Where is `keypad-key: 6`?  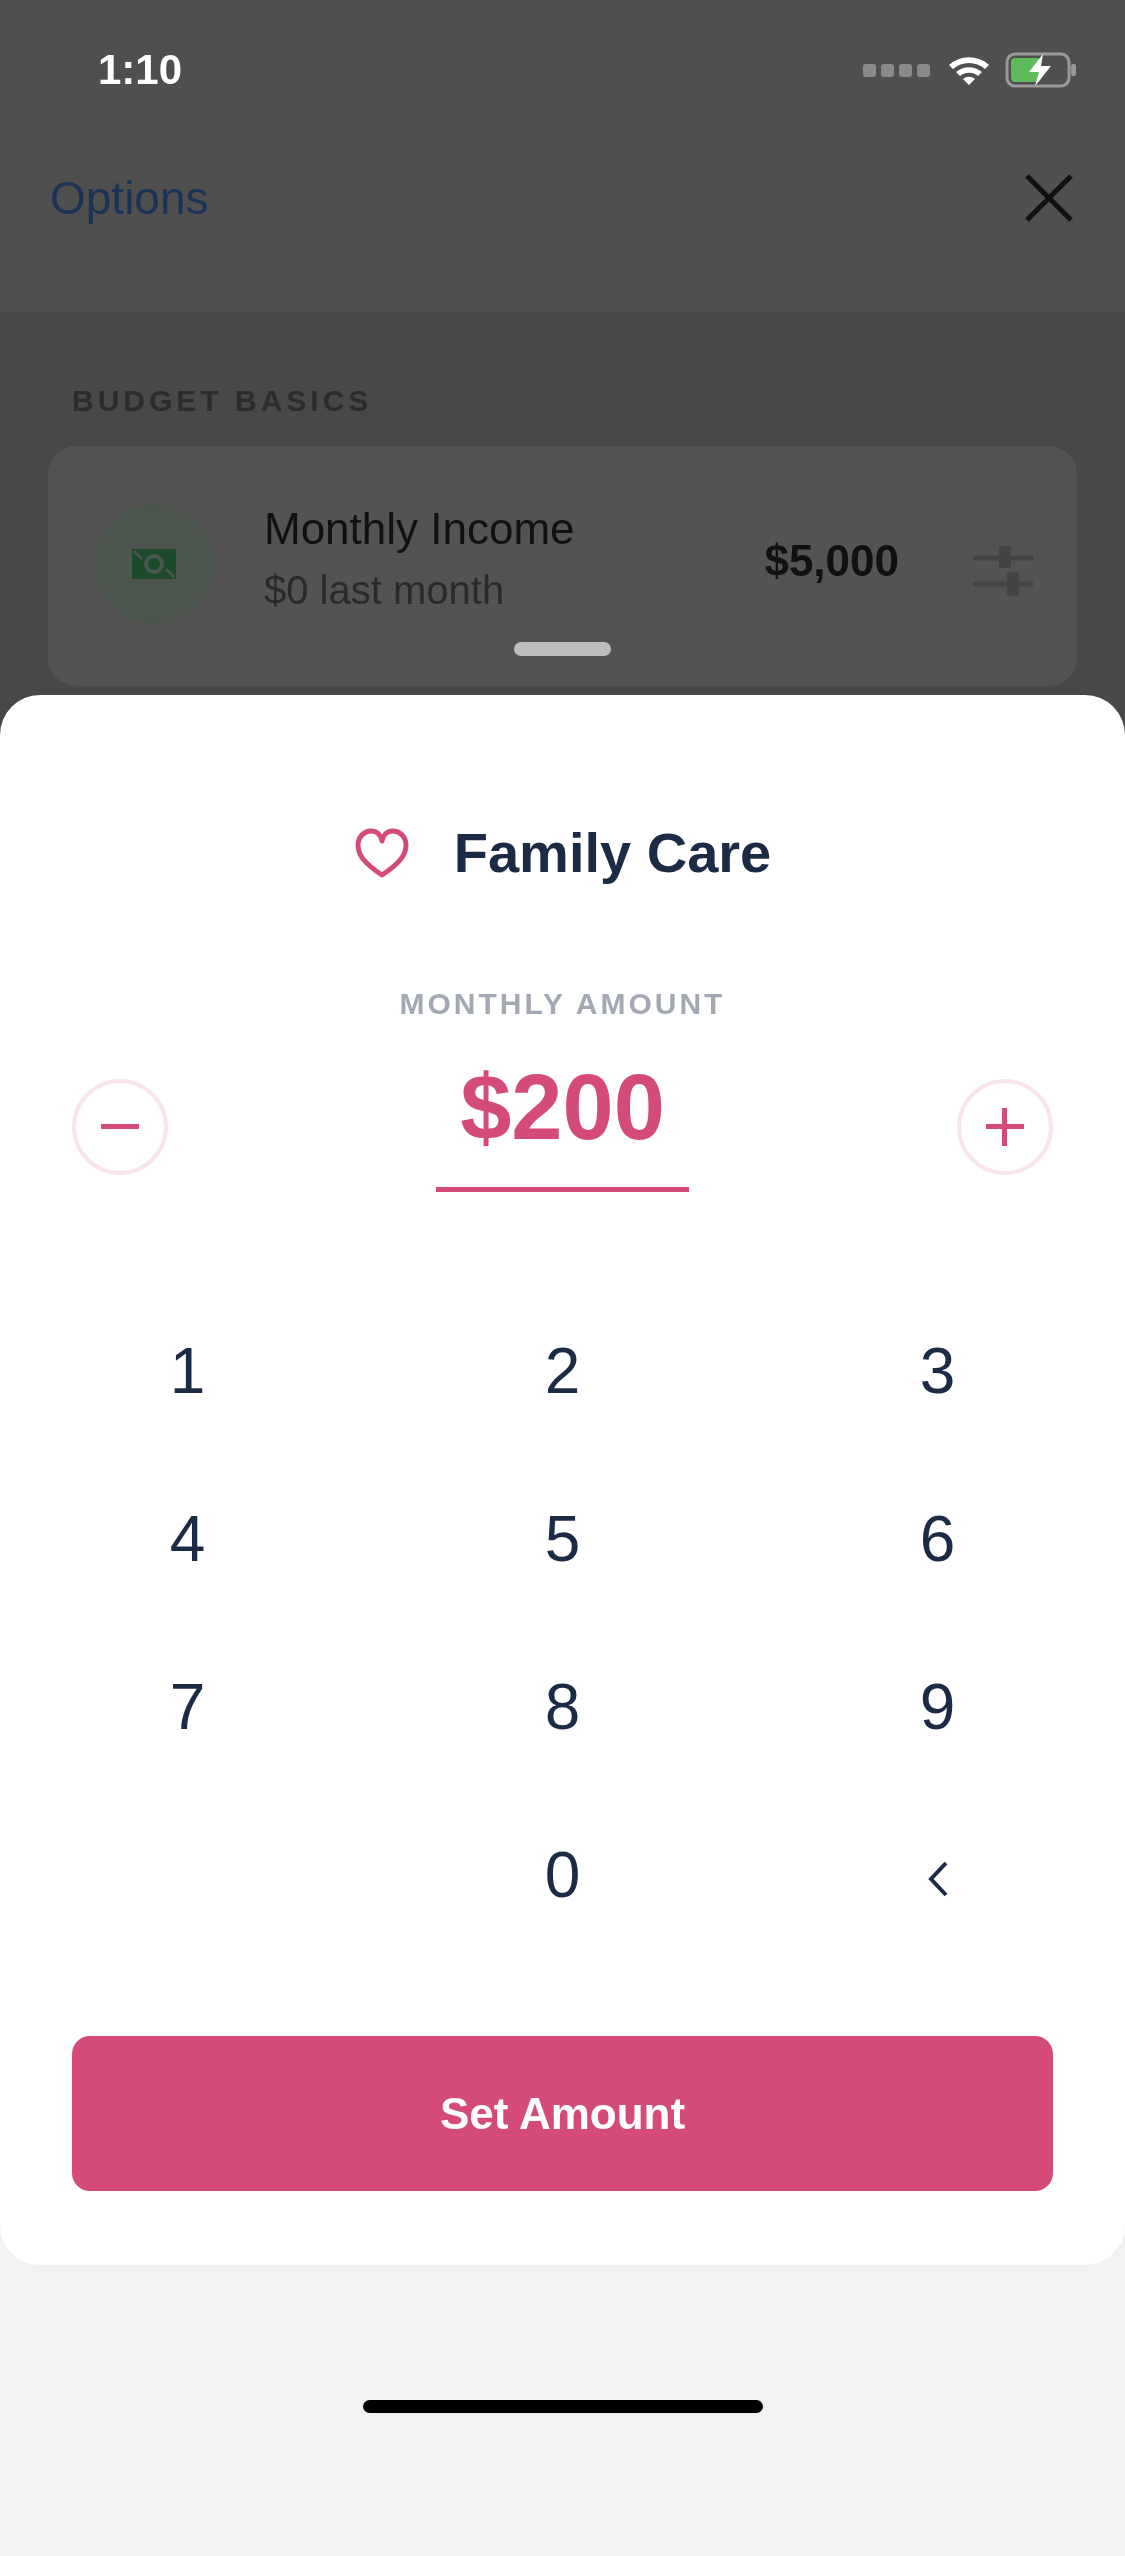 keypad-key: 6 is located at coordinates (937, 1556).